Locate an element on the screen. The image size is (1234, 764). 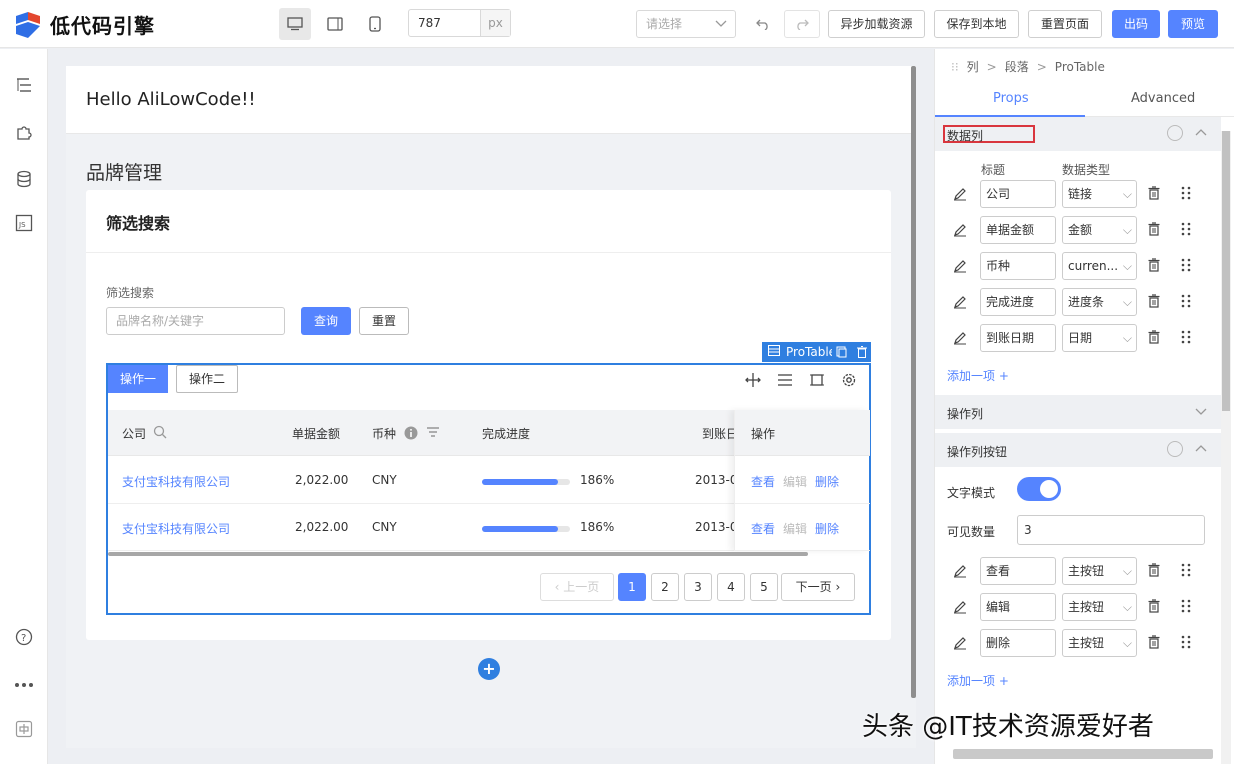
column-type-select: 链接 ⌵ is located at coordinates (1099, 194).